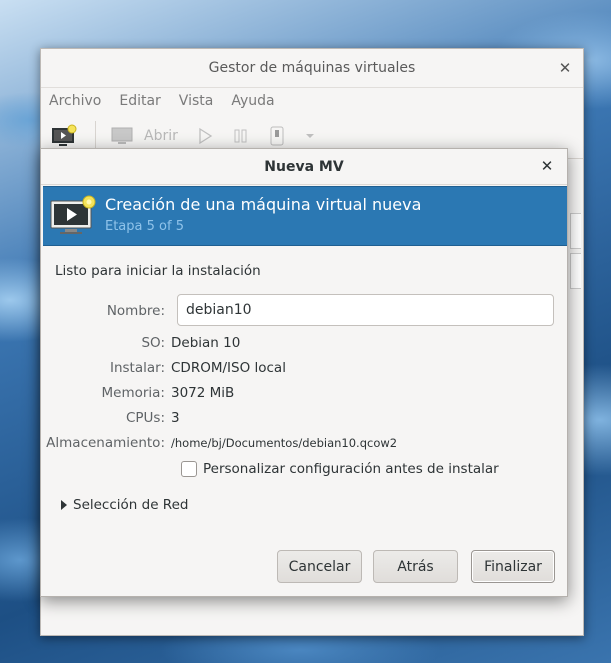  What do you see at coordinates (140, 343) in the screenshot?
I see `summary-row-os: SO: Debian 10` at bounding box center [140, 343].